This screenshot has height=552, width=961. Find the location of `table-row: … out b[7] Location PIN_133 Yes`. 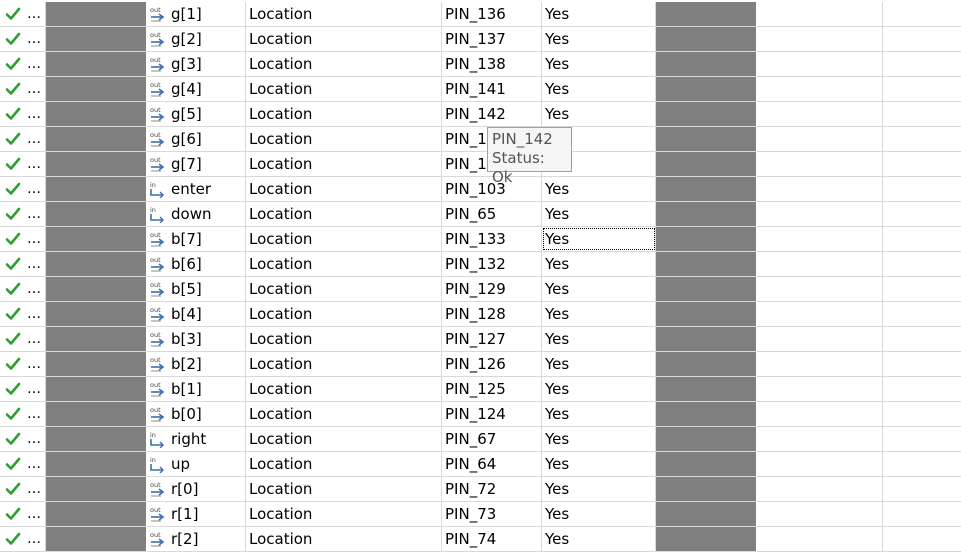

table-row: … out b[7] Location PIN_133 Yes is located at coordinates (480, 239).